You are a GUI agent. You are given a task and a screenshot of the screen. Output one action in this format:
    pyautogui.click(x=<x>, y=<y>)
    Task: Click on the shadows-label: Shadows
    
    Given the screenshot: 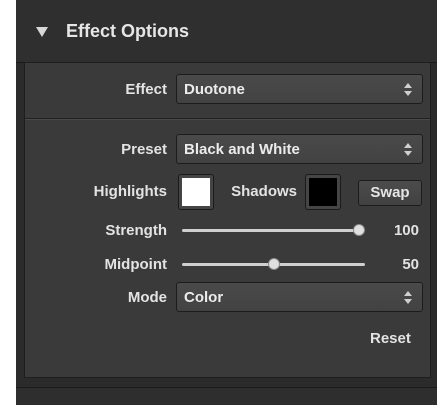 What is the action you would take?
    pyautogui.click(x=264, y=191)
    